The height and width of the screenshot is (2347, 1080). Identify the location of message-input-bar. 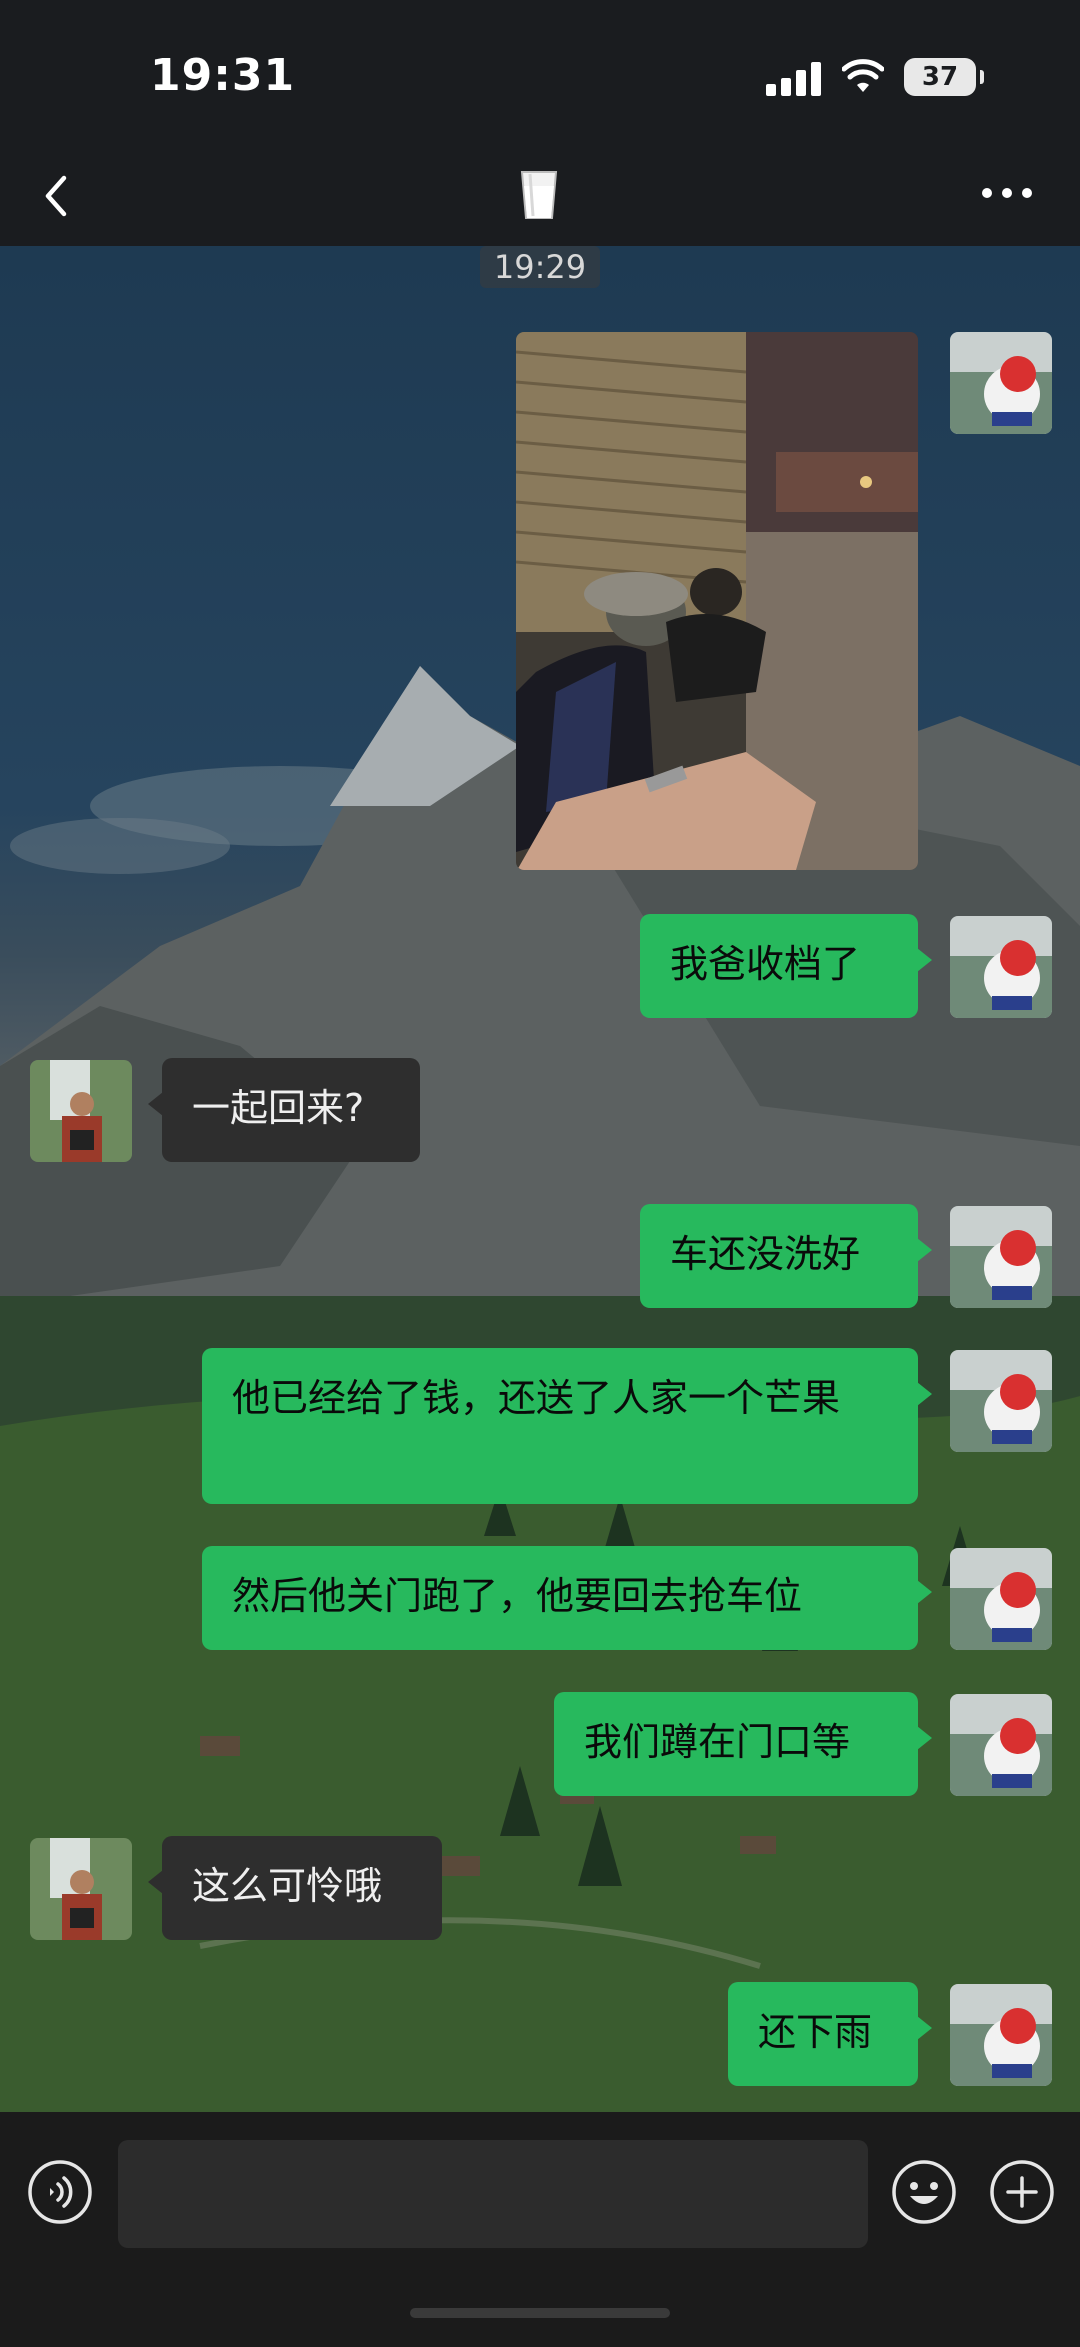
(540, 2229).